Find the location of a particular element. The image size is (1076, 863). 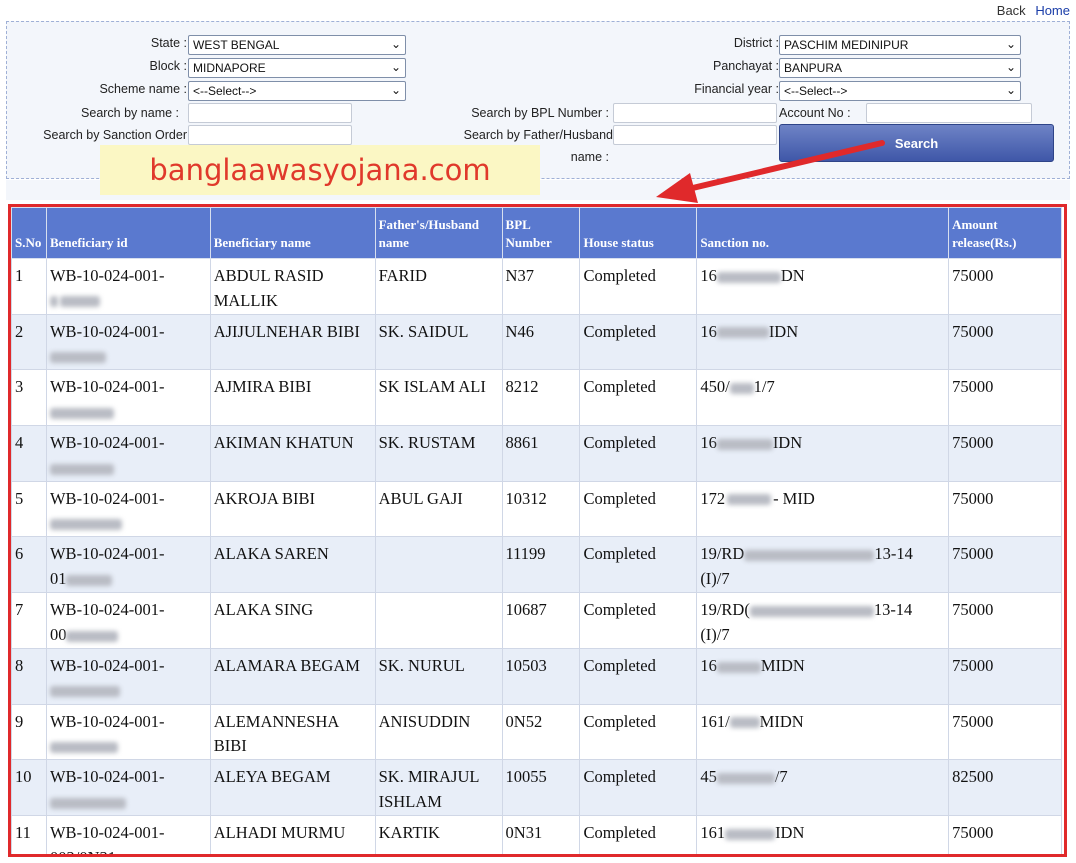

red-arrow-icon is located at coordinates (770, 171).